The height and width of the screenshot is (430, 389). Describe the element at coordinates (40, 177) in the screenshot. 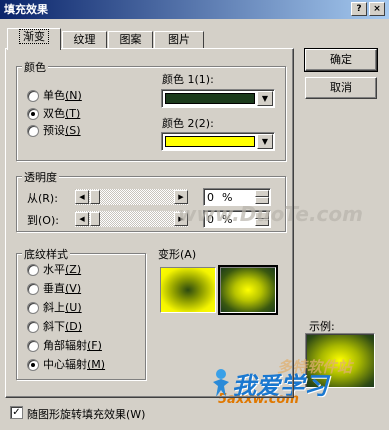

I see `transparency-group-title: 透明度` at that location.